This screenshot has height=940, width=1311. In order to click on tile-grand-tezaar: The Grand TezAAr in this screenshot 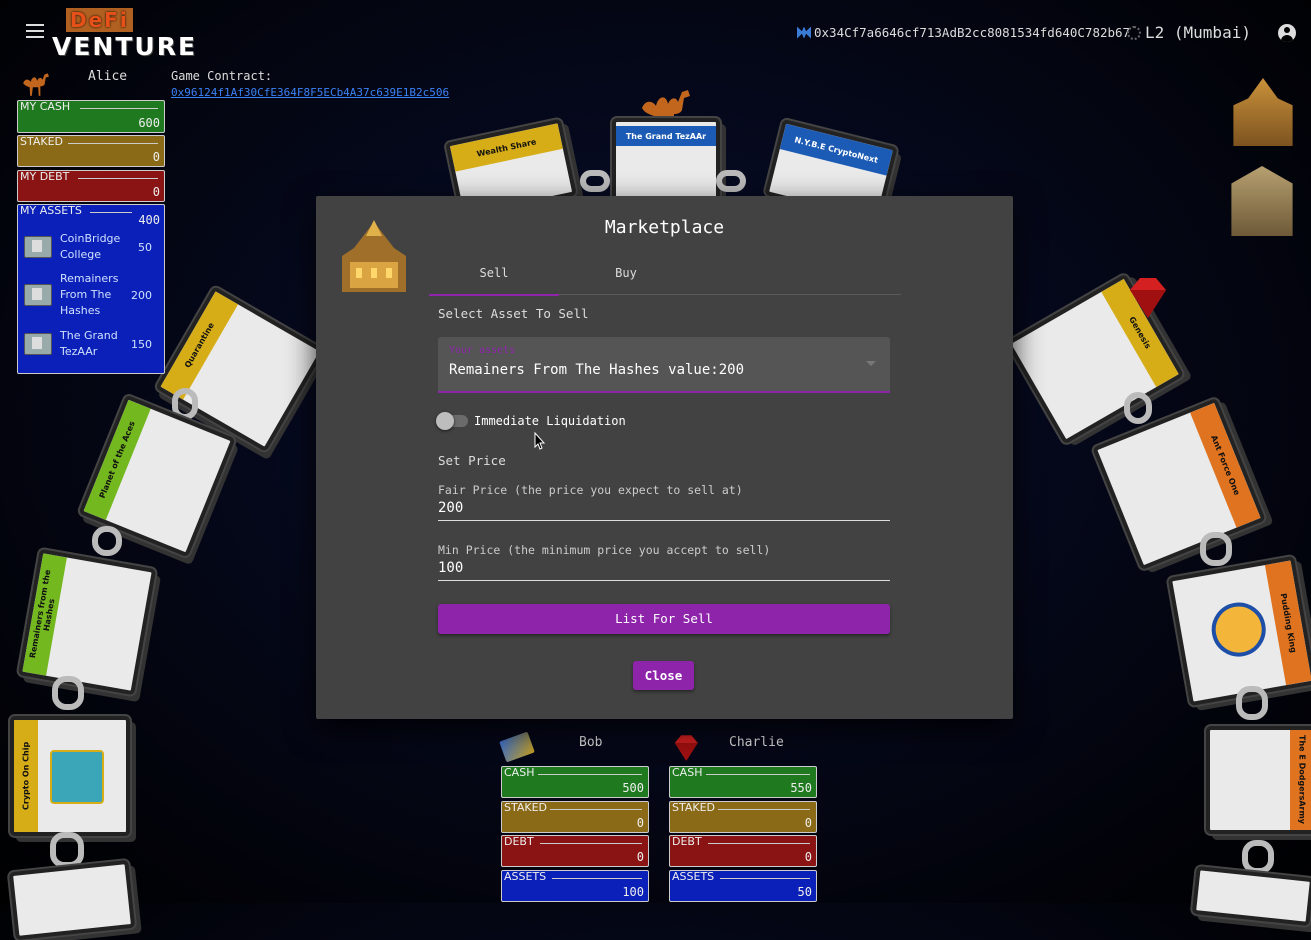, I will do `click(666, 163)`.